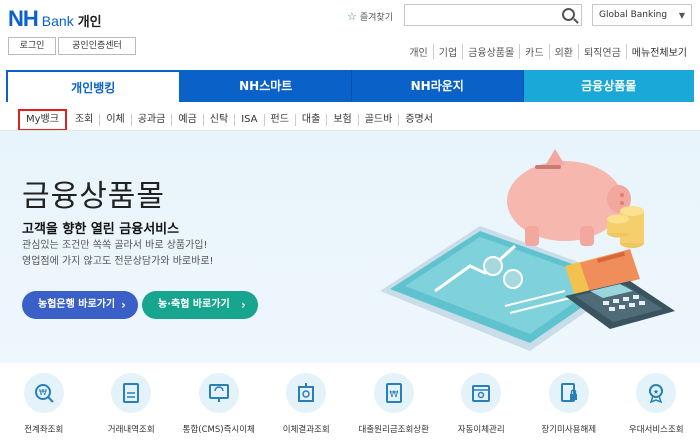  Describe the element at coordinates (266, 86) in the screenshot. I see `tab-nh-smart: NH스마트` at that location.